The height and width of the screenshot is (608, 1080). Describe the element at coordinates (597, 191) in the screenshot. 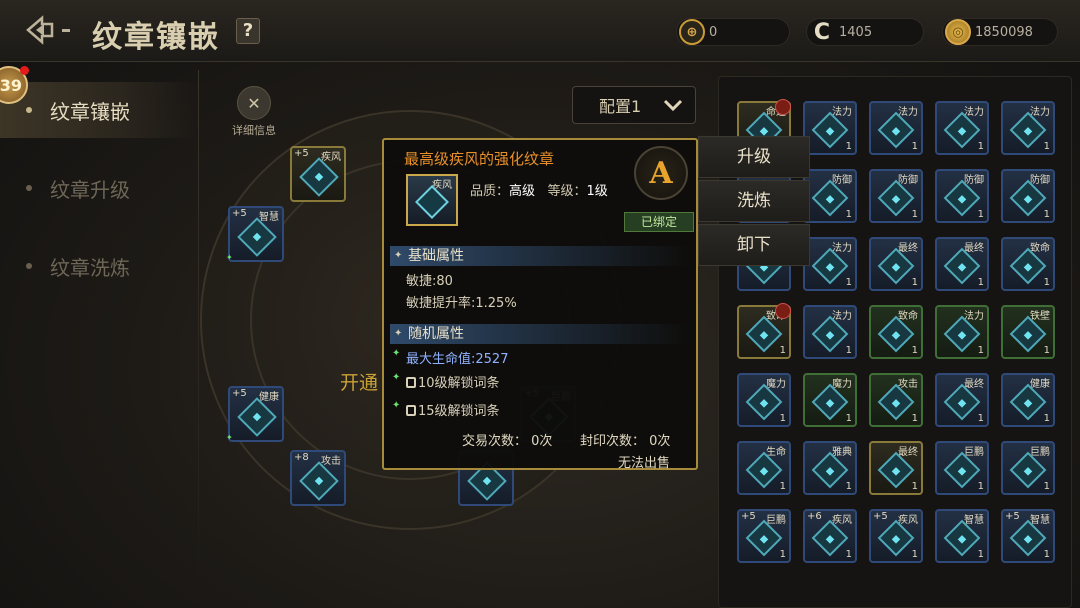

I see `level-value: 1级` at that location.